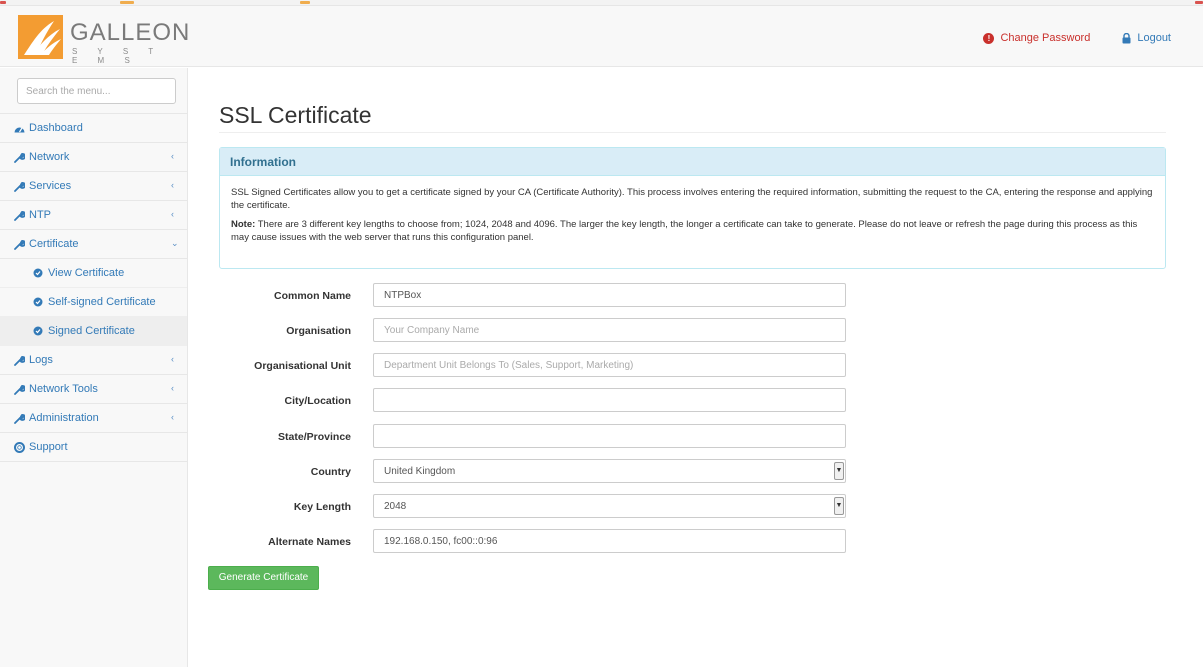 This screenshot has height=667, width=1203. What do you see at coordinates (317, 401) in the screenshot?
I see `city-label: City/Location` at bounding box center [317, 401].